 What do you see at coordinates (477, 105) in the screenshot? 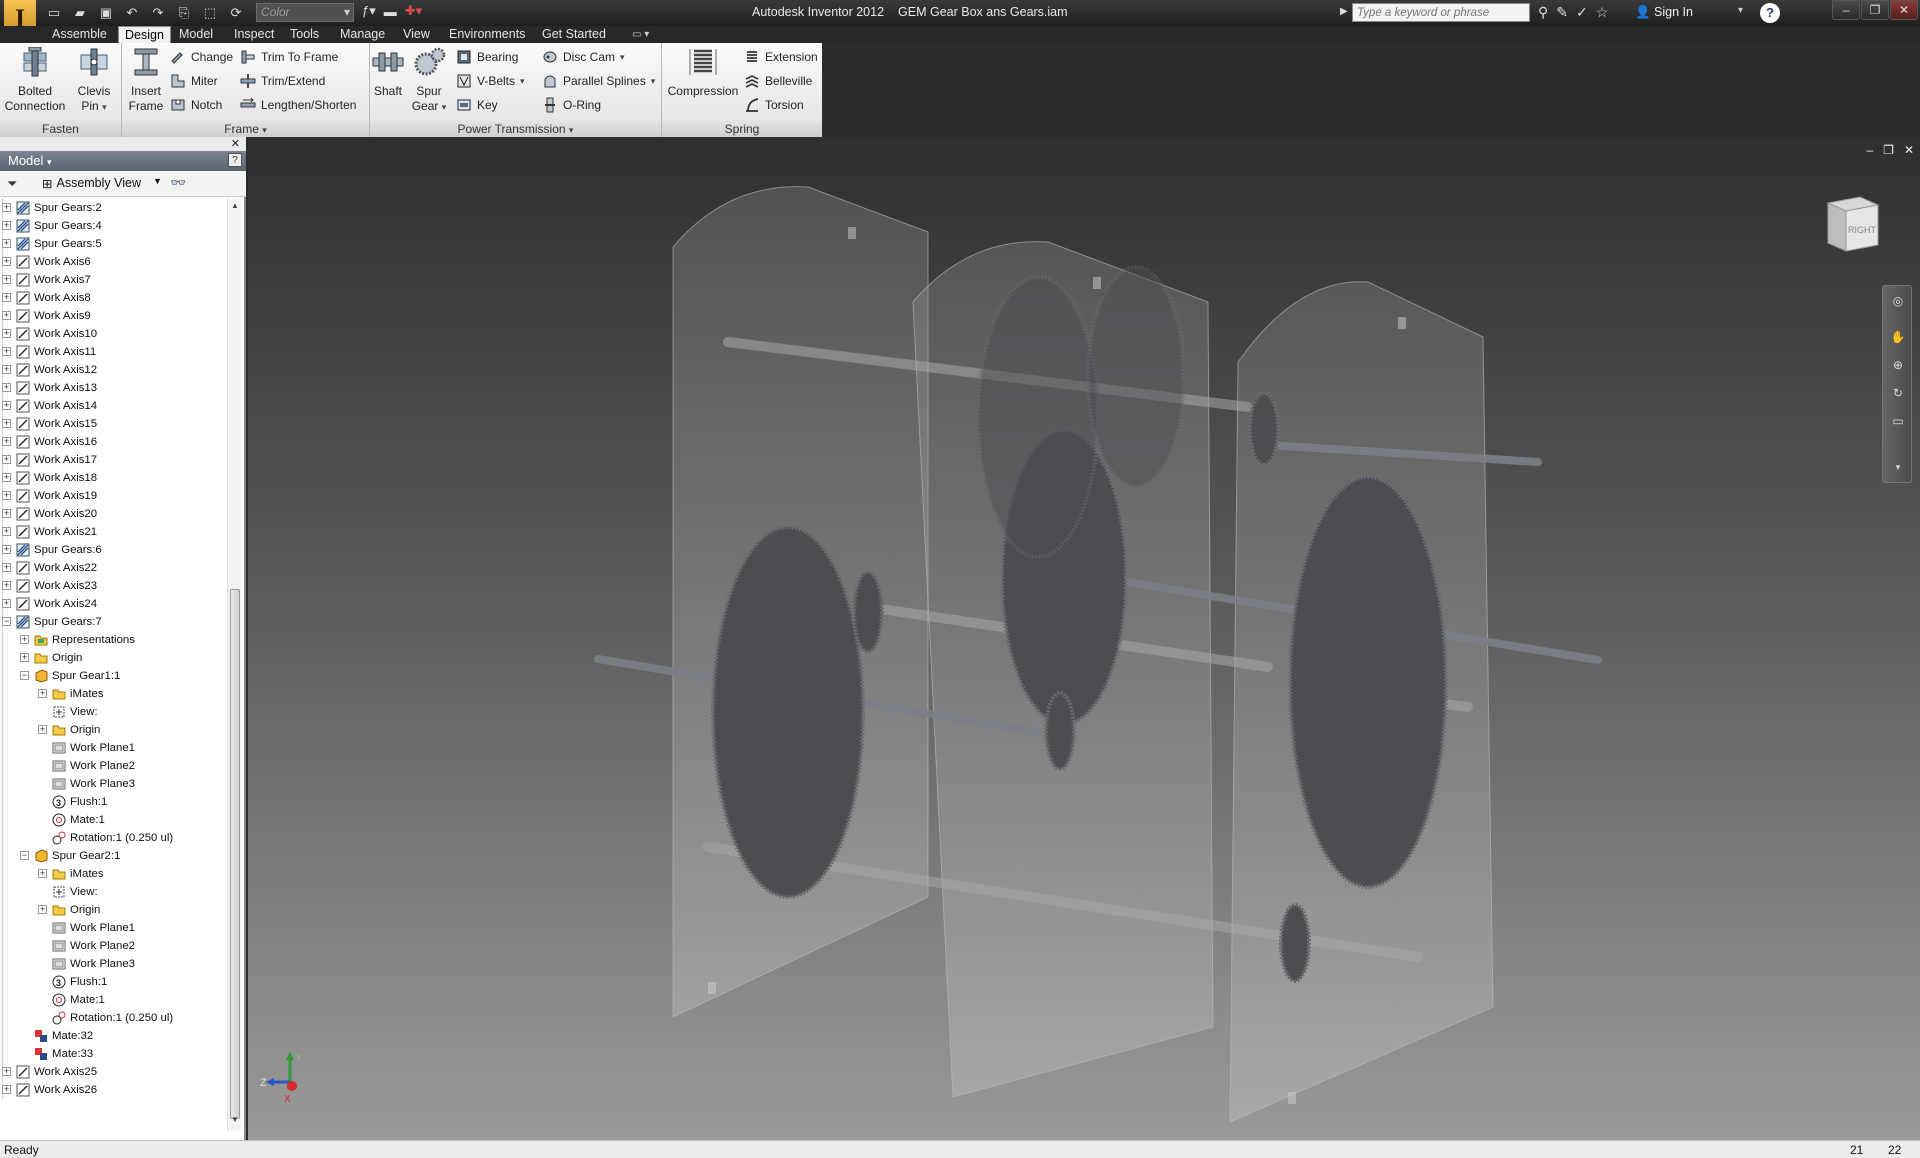
I see `key-button: Key` at bounding box center [477, 105].